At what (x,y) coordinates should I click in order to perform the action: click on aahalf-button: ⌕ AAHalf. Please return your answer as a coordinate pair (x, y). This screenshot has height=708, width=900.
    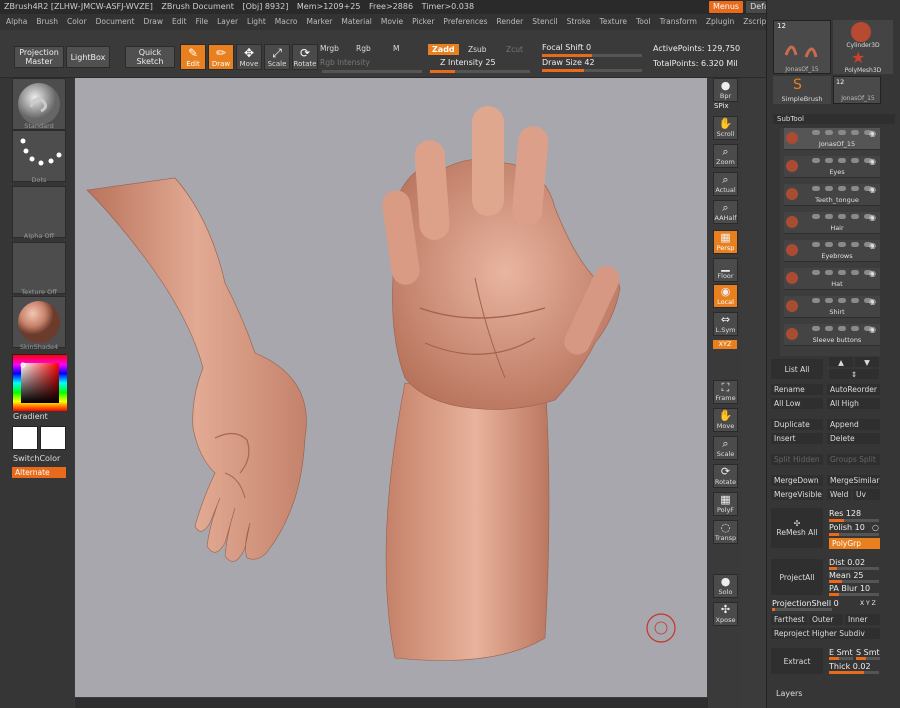
    Looking at the image, I should click on (725, 212).